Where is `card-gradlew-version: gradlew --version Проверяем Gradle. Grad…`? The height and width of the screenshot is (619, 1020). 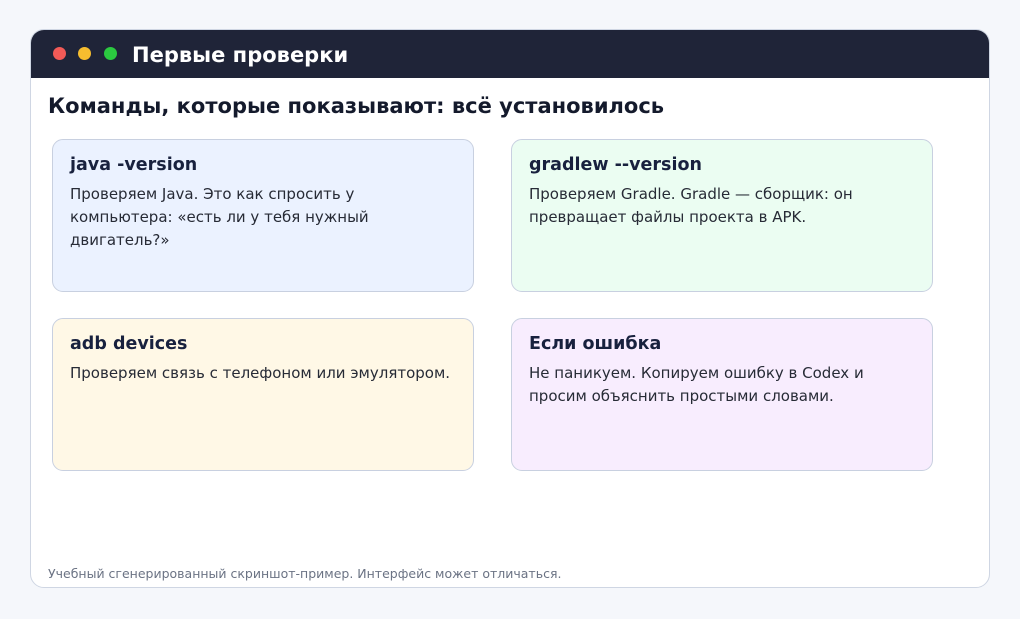
card-gradlew-version: gradlew --version Проверяем Gradle. Grad… is located at coordinates (722, 215).